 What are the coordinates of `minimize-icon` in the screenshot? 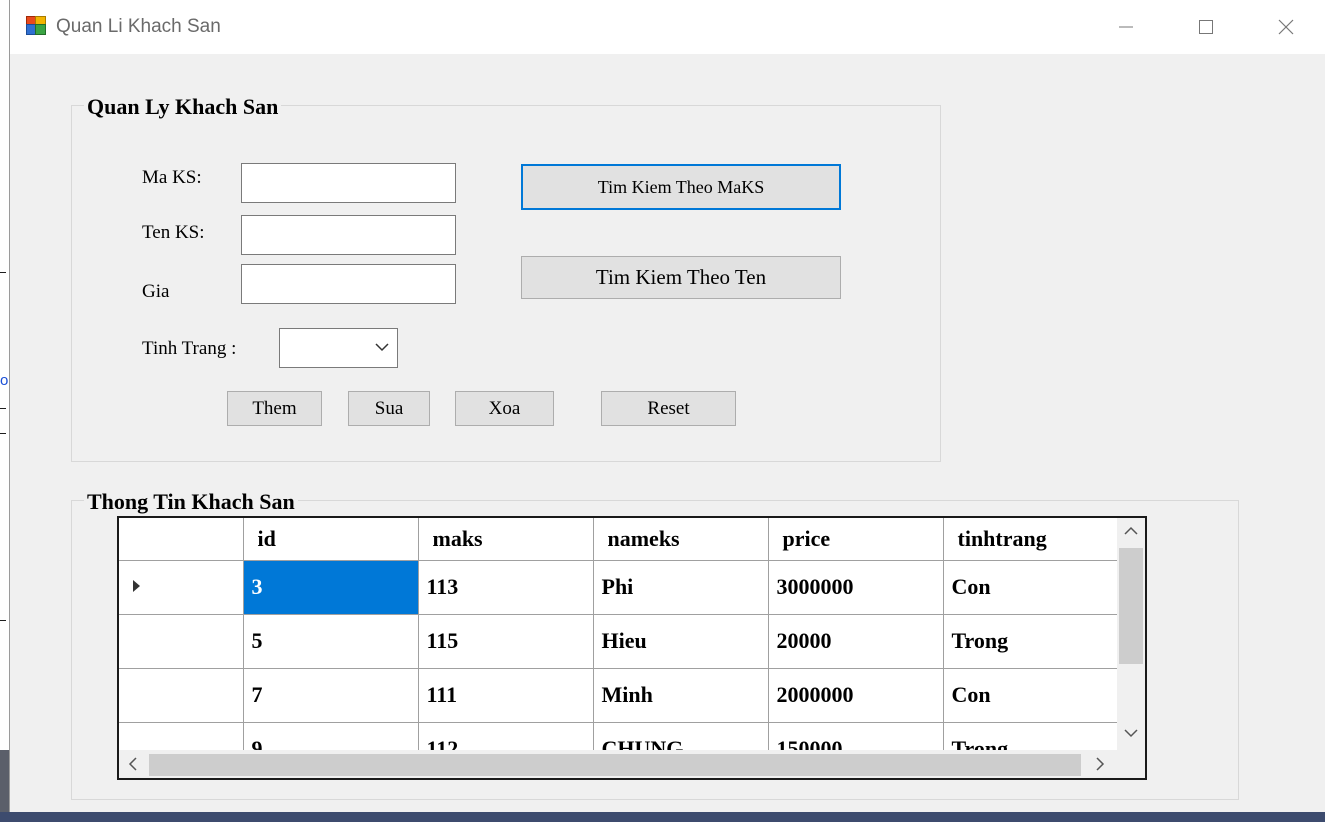 It's located at (1126, 27).